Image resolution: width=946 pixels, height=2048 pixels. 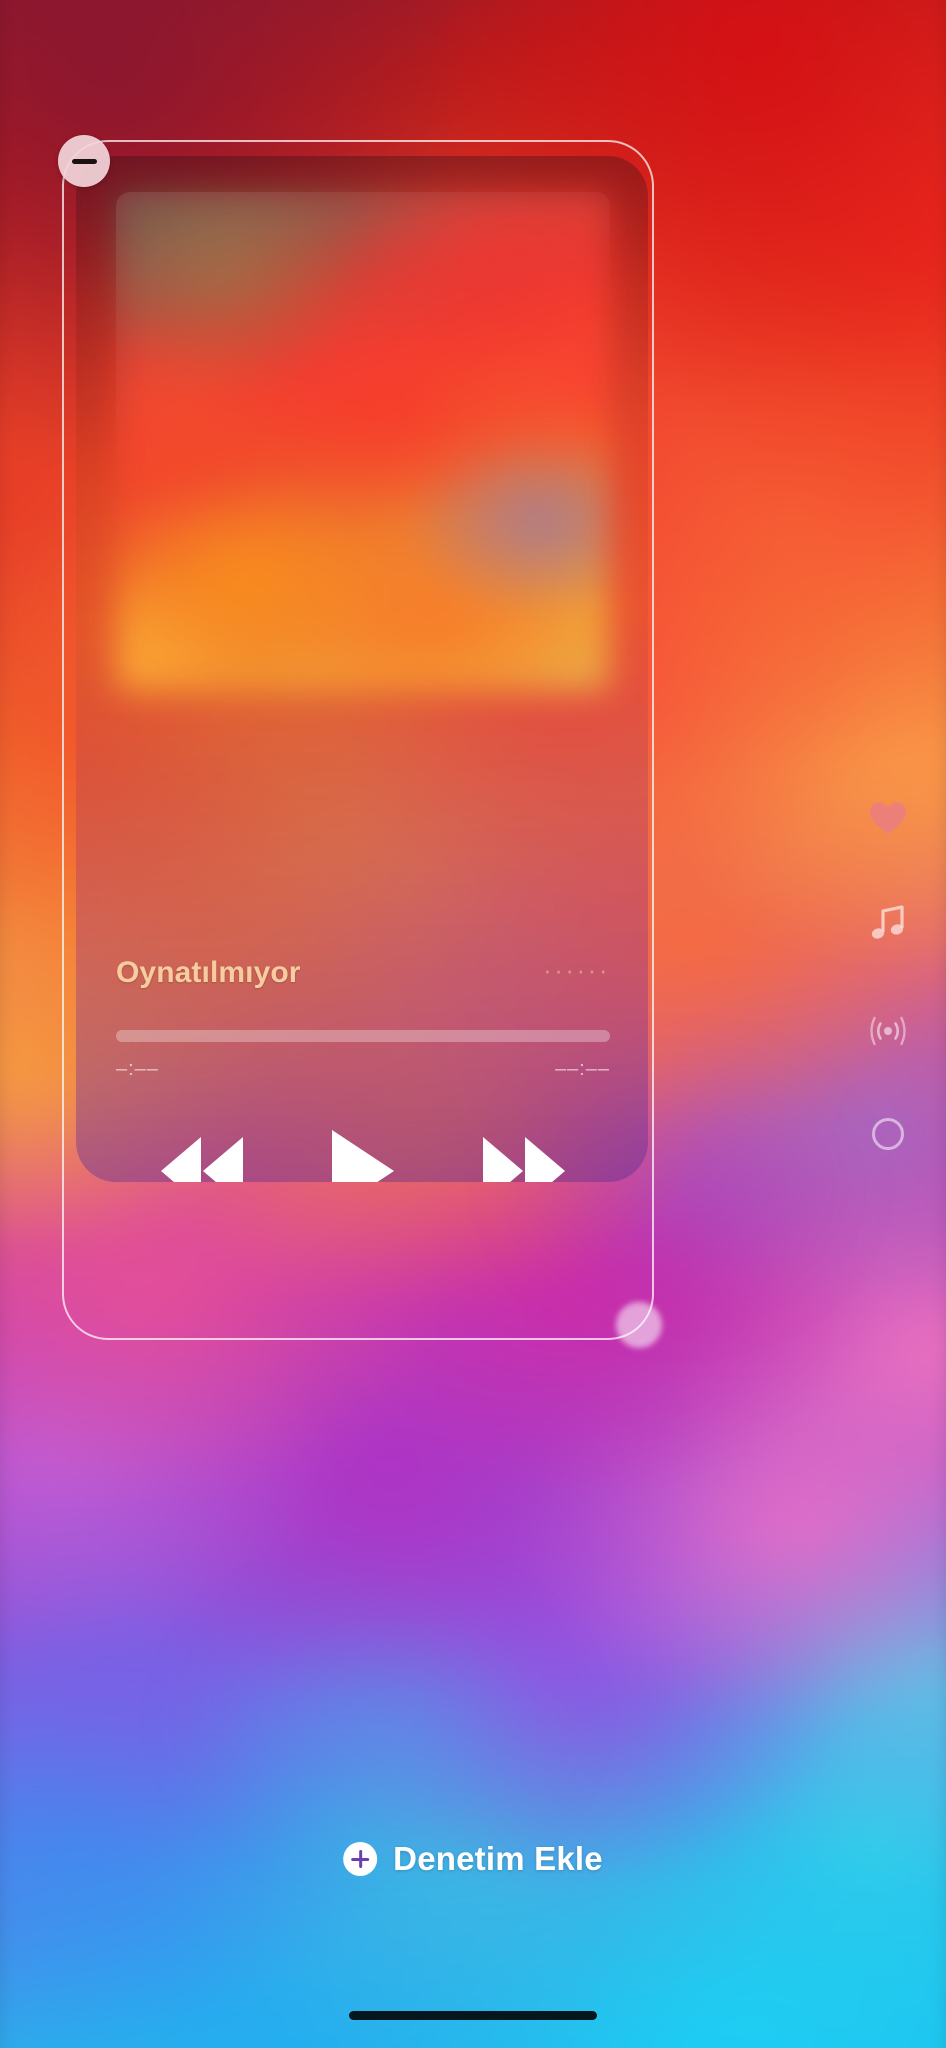 I want to click on more-options-icon: ······, so click(x=576, y=973).